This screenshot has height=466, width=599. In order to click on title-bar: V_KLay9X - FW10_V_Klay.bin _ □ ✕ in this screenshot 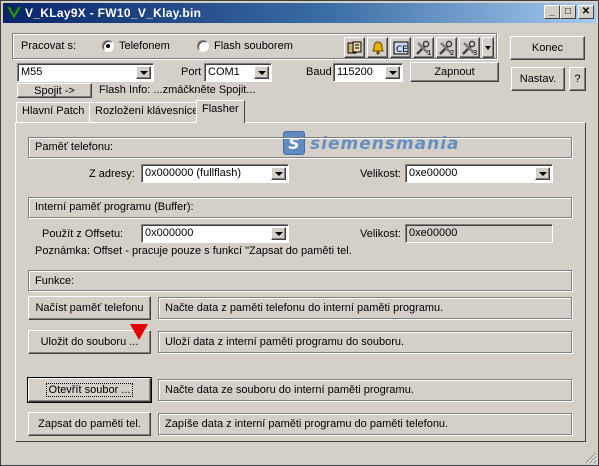, I will do `click(299, 13)`.